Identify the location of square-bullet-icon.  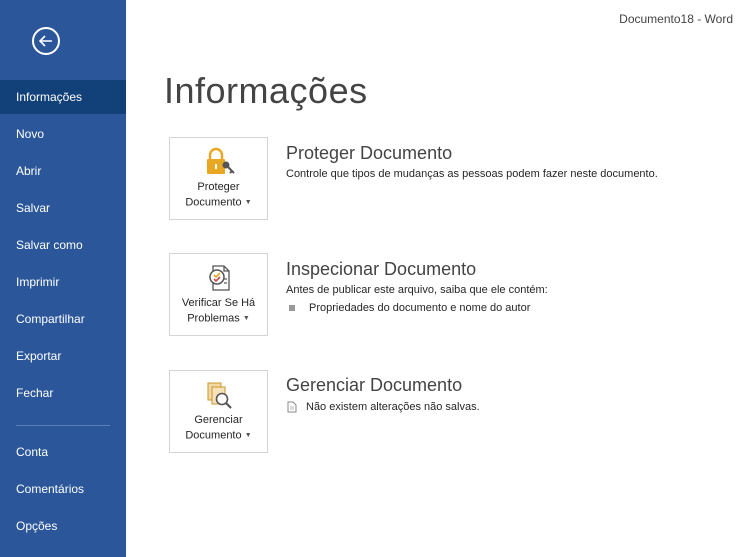
(292, 308).